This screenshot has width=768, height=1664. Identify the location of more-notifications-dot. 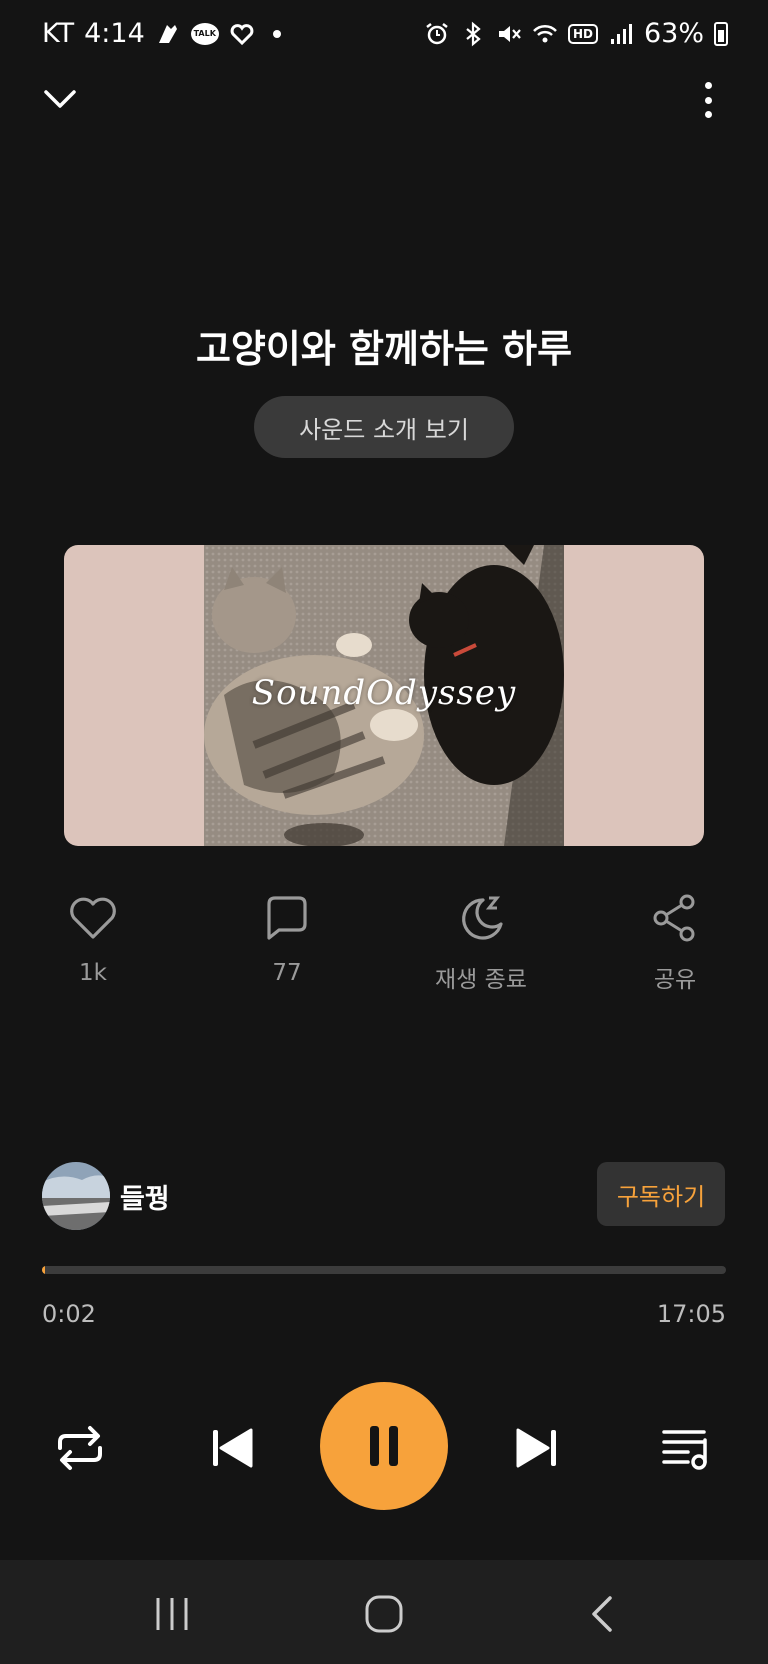
(276, 33).